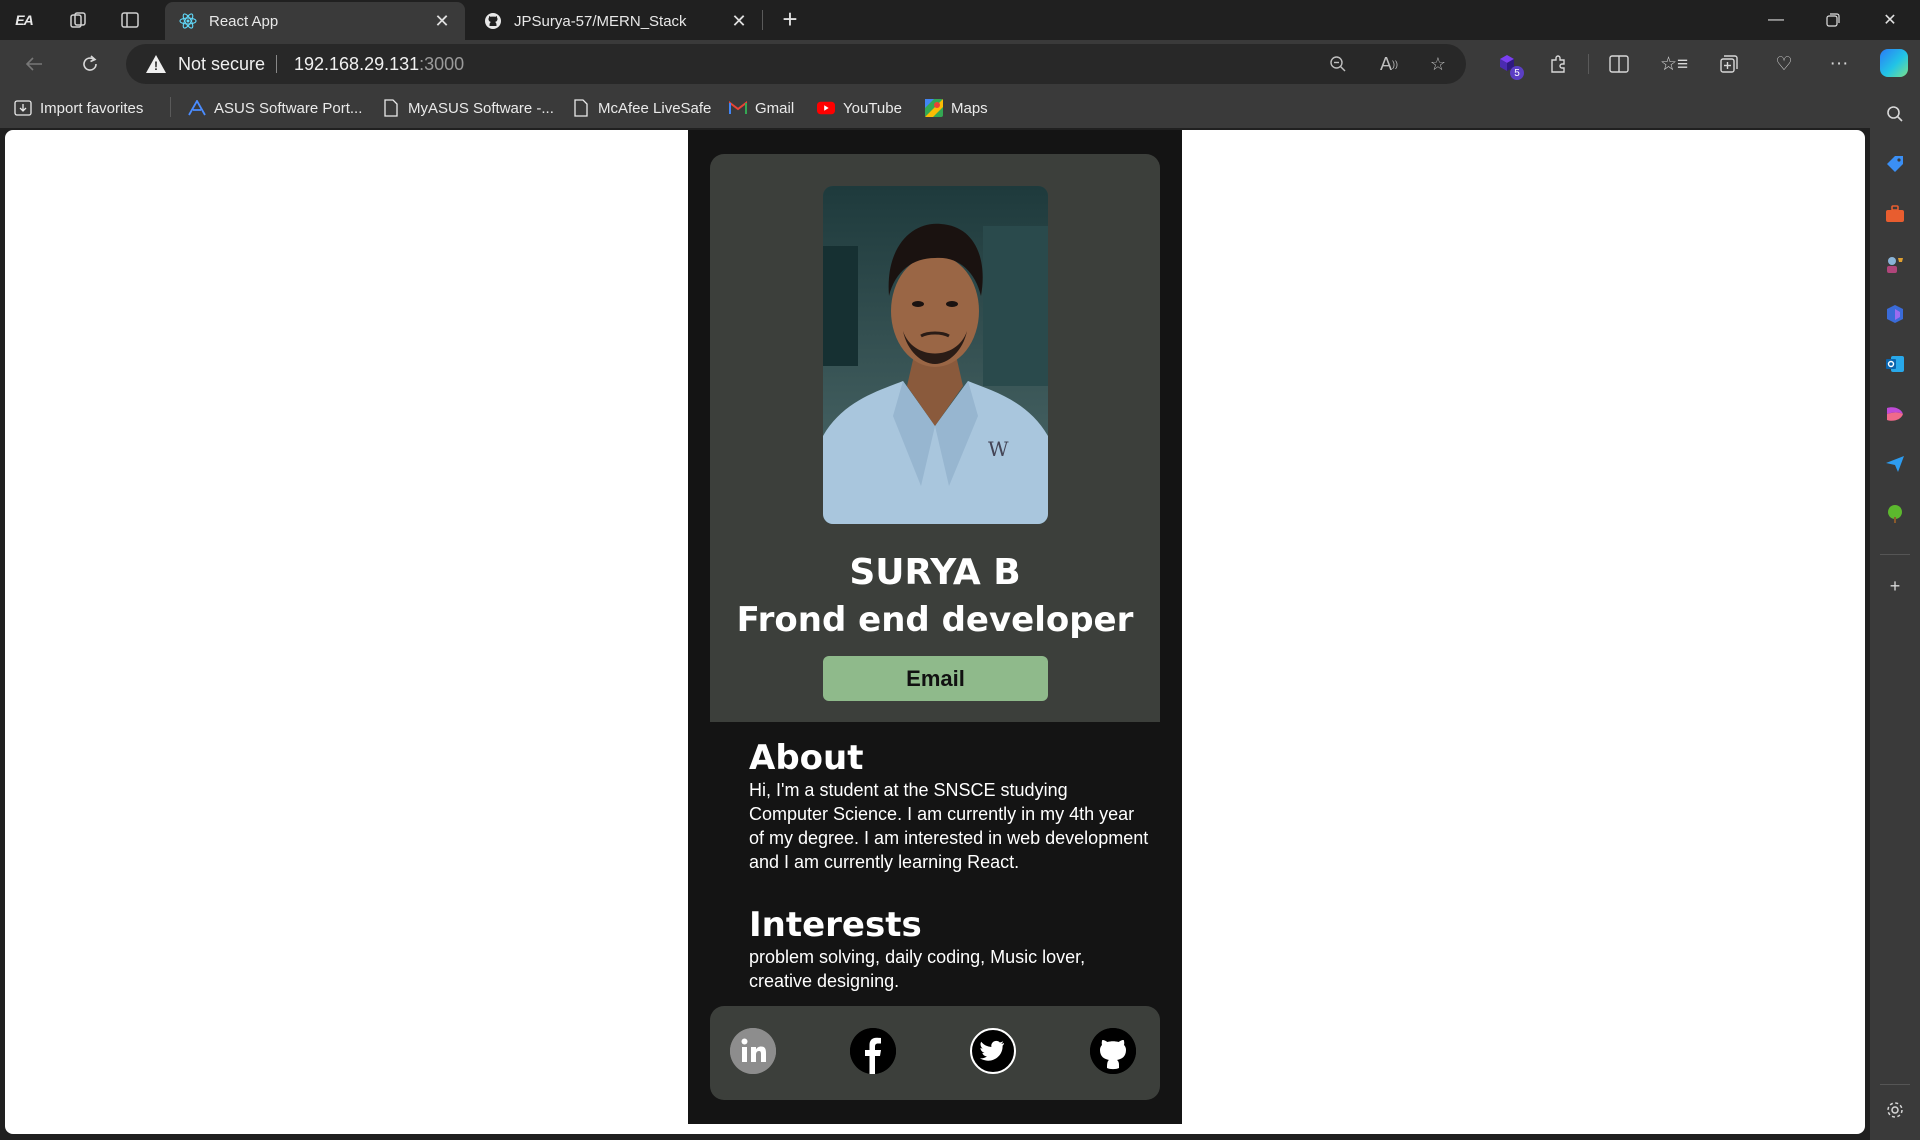 This screenshot has width=1920, height=1140. Describe the element at coordinates (935, 678) in the screenshot. I see `email-button: Email` at that location.